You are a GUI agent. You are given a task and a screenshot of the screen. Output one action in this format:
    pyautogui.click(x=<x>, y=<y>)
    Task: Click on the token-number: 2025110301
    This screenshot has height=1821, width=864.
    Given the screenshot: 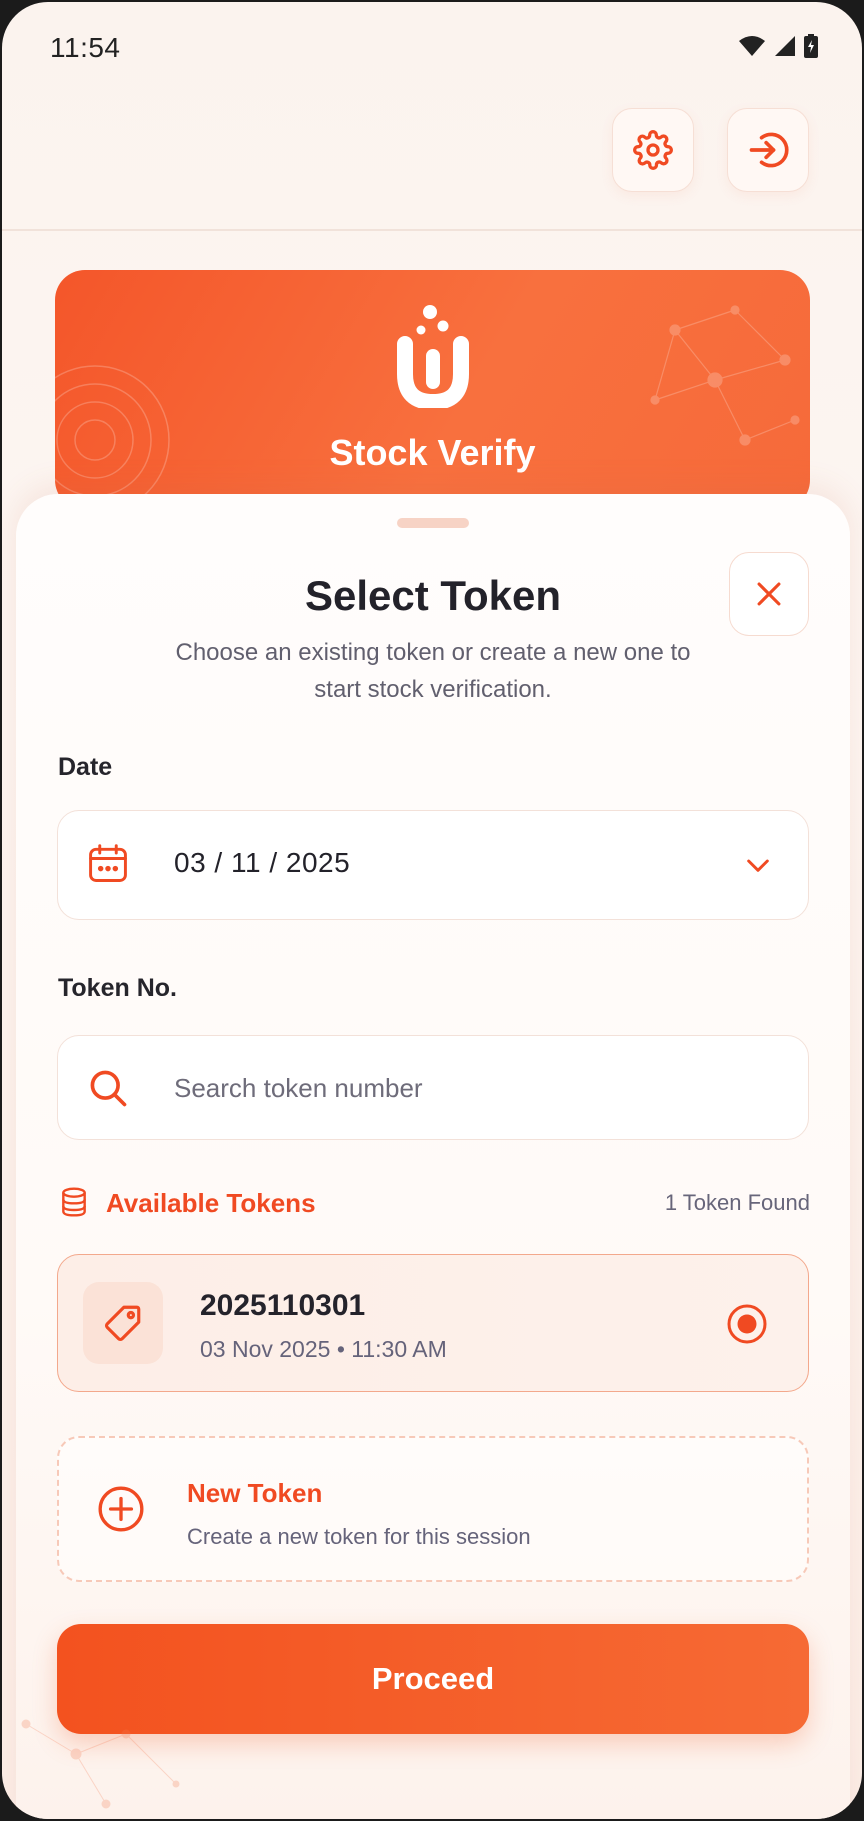 What is the action you would take?
    pyautogui.click(x=283, y=1305)
    